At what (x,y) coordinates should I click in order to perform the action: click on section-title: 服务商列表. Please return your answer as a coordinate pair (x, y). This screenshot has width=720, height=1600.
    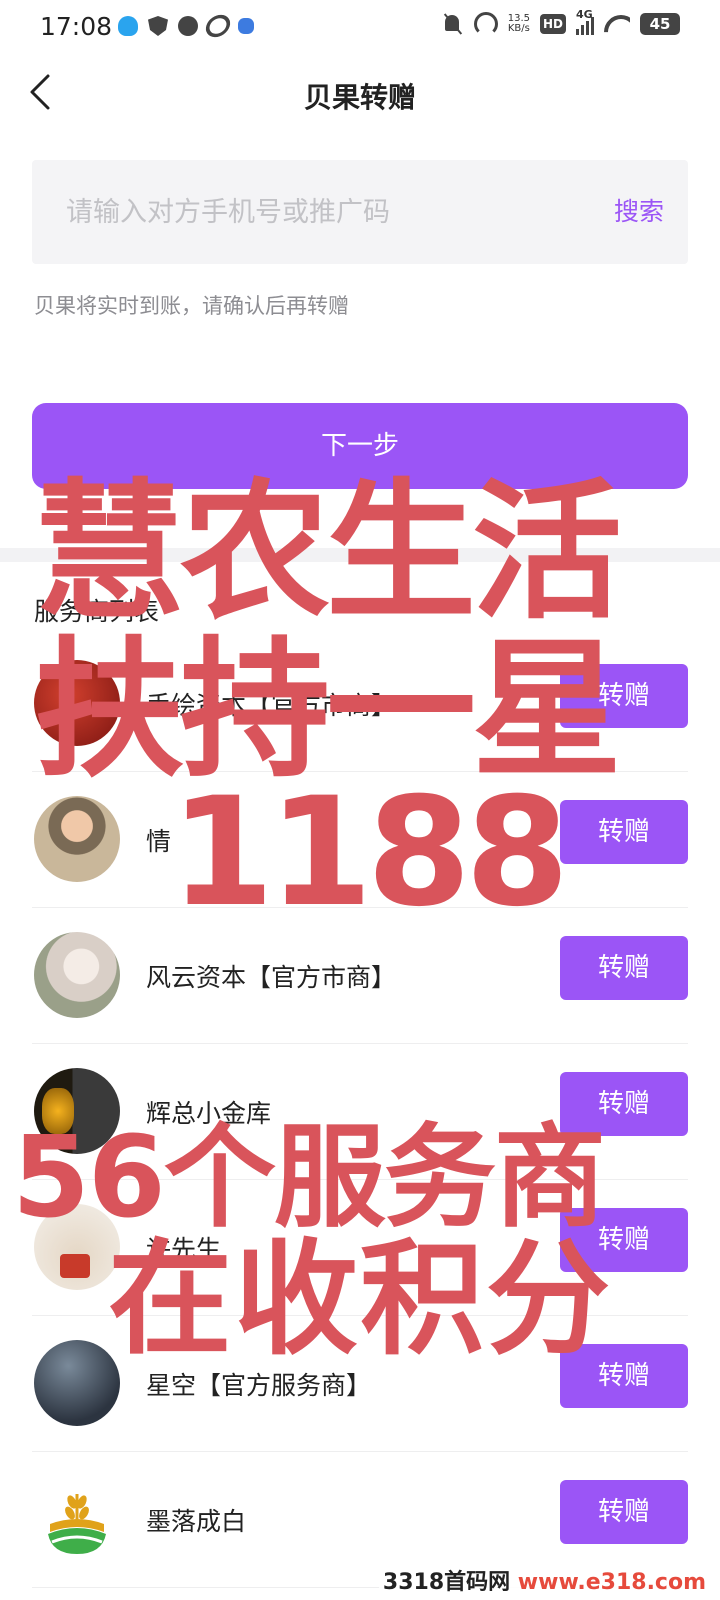
    Looking at the image, I should click on (97, 611).